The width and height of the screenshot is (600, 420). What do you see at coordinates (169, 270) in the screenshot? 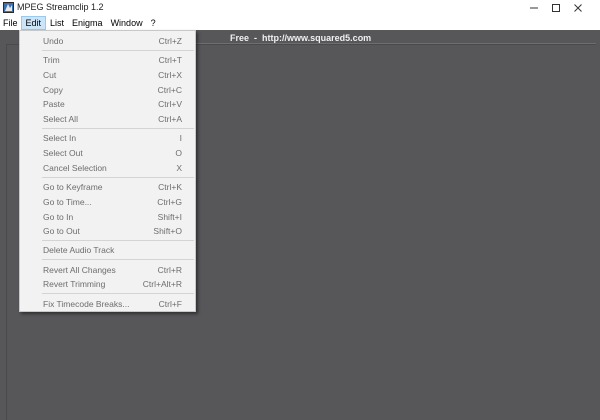
I see `menu-item-shortcut: Ctrl+R` at bounding box center [169, 270].